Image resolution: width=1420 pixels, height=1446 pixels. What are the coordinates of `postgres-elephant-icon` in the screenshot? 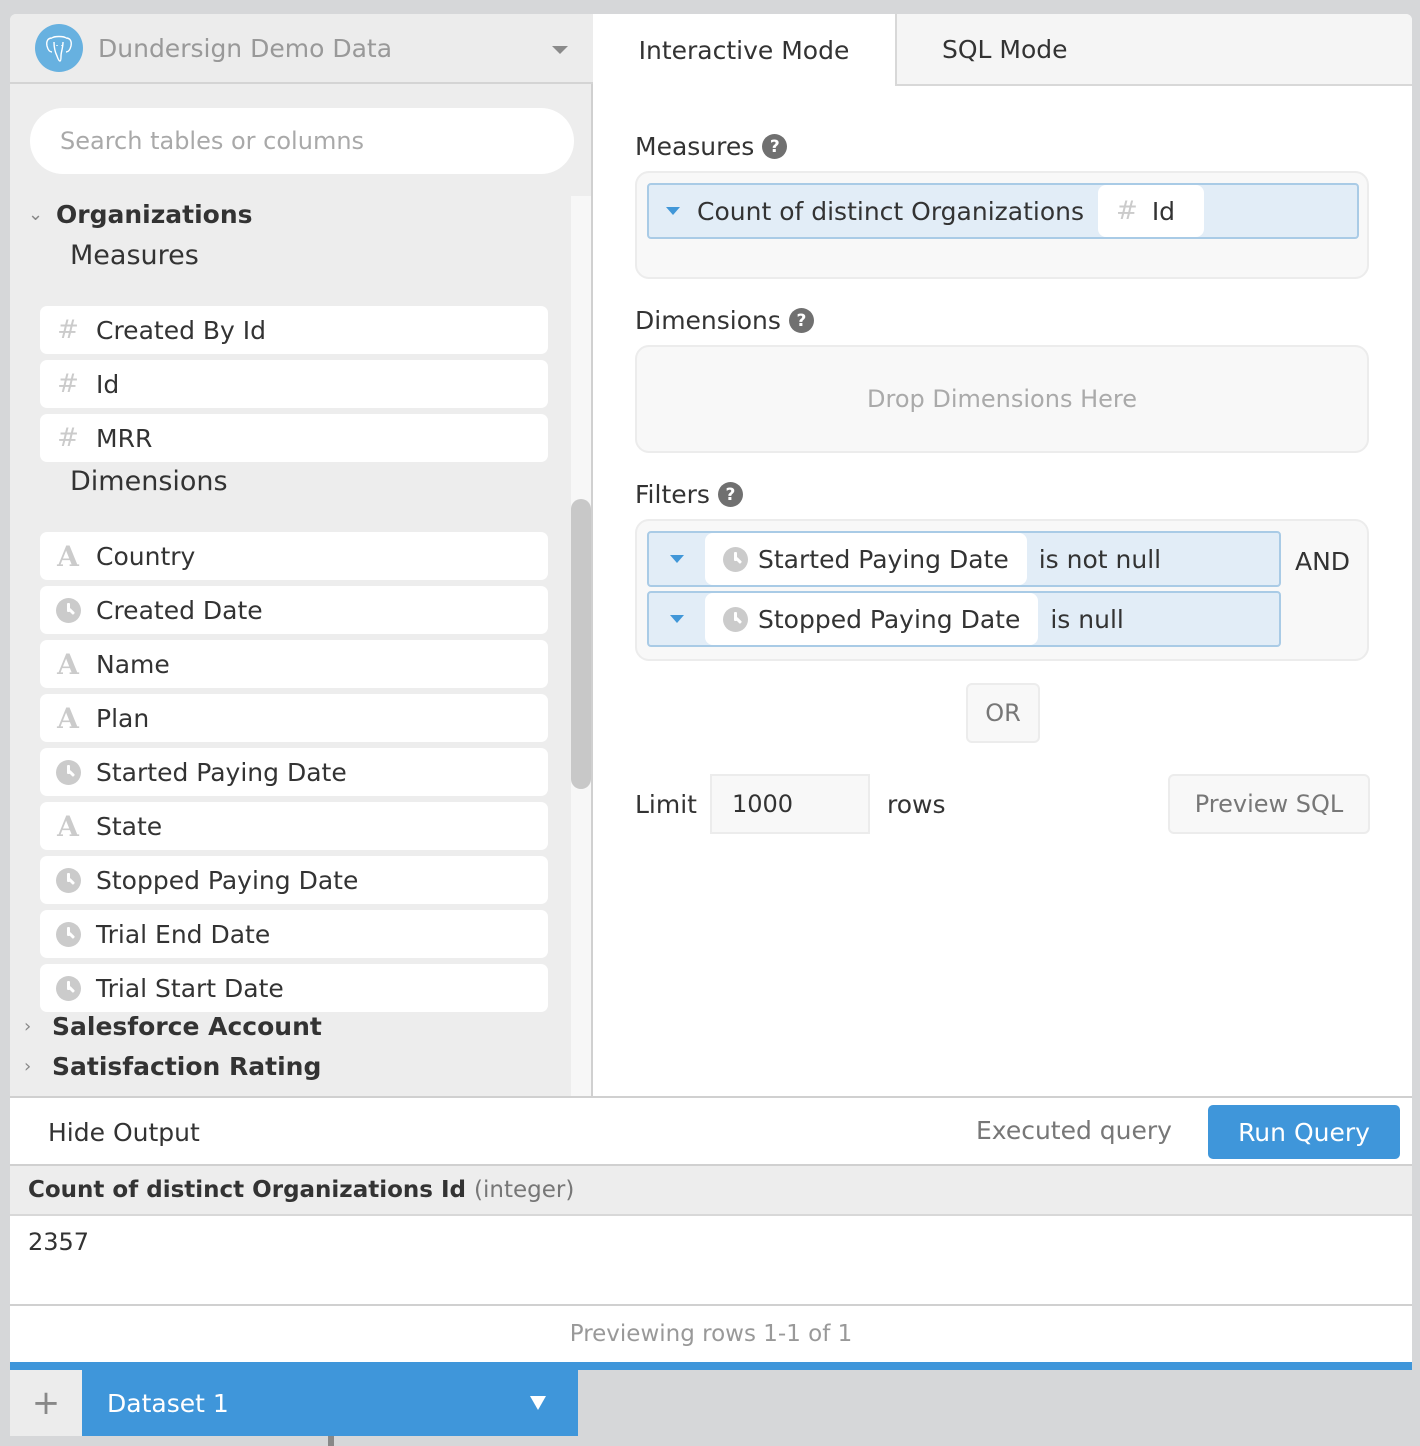 It's located at (59, 48).